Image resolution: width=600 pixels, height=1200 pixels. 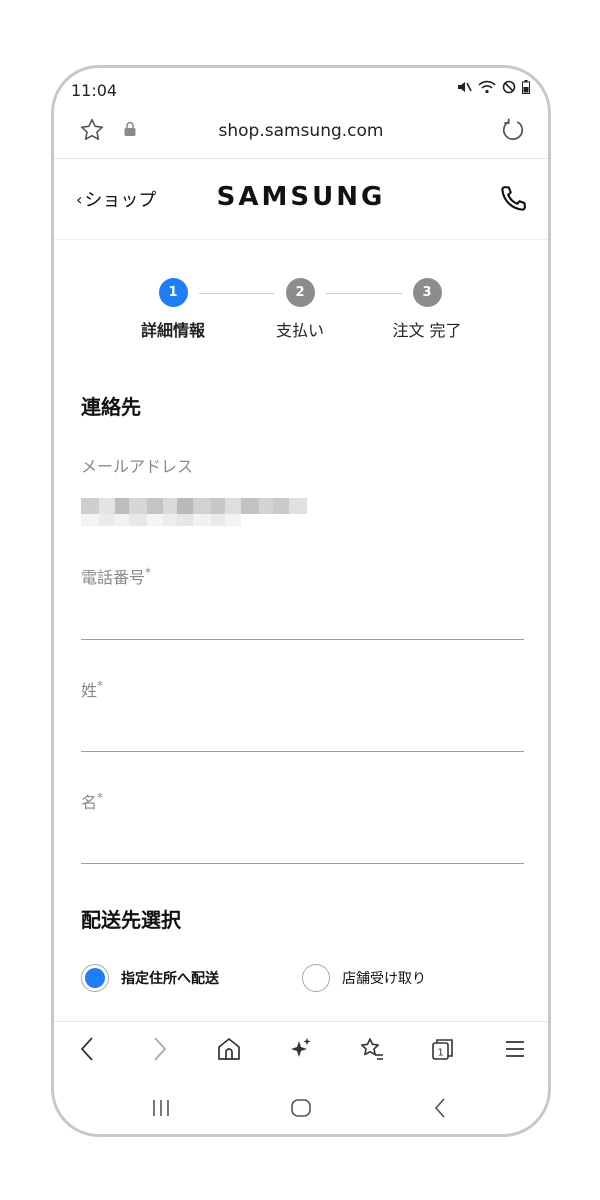 I want to click on first-name-input, so click(x=302, y=863).